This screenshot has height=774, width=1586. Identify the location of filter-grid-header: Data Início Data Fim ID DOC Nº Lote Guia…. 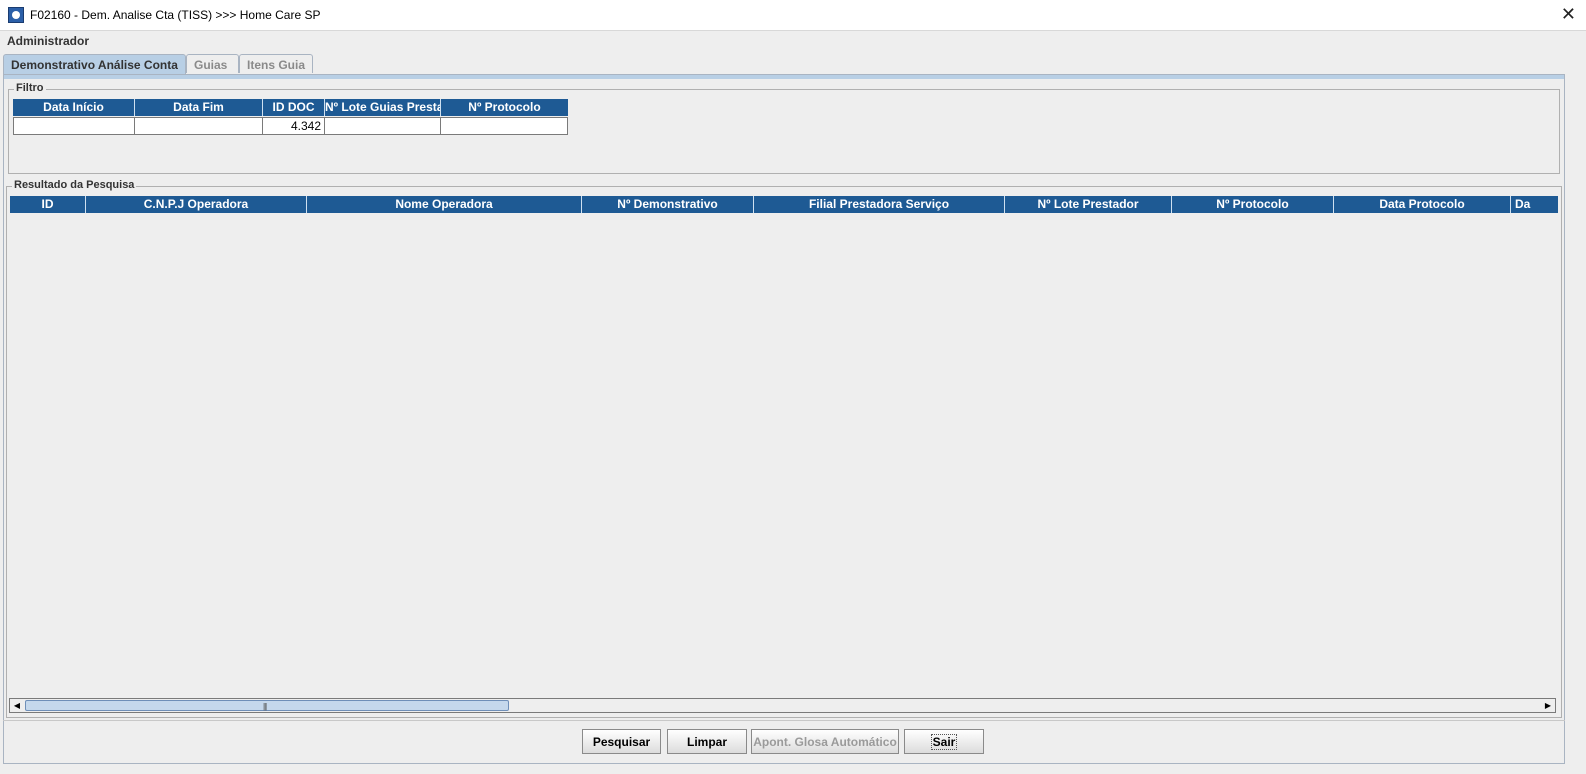
(290, 107).